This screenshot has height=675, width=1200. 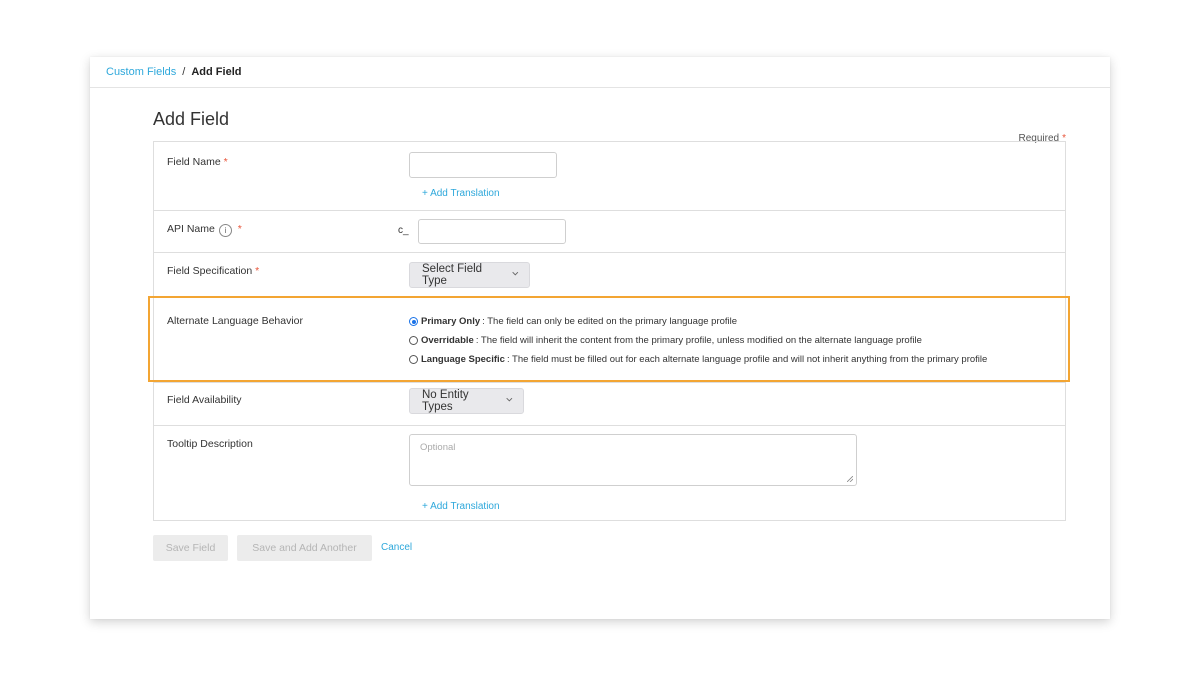 I want to click on api-name-label: API Name i *, so click(x=204, y=230).